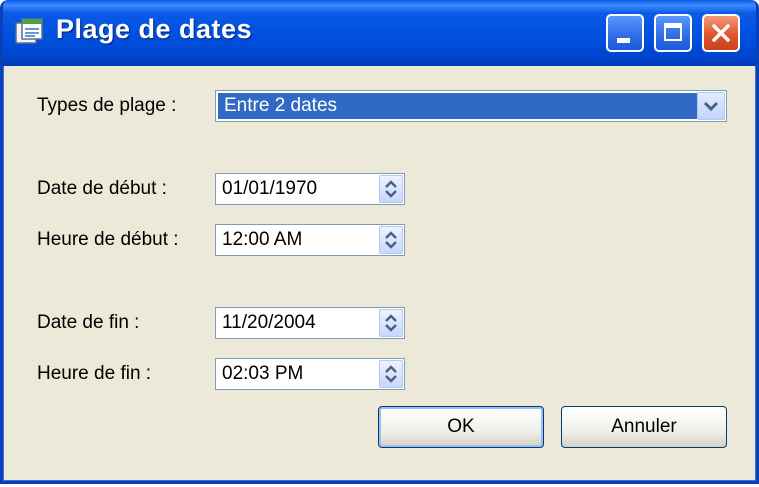  I want to click on close-icon, so click(721, 33).